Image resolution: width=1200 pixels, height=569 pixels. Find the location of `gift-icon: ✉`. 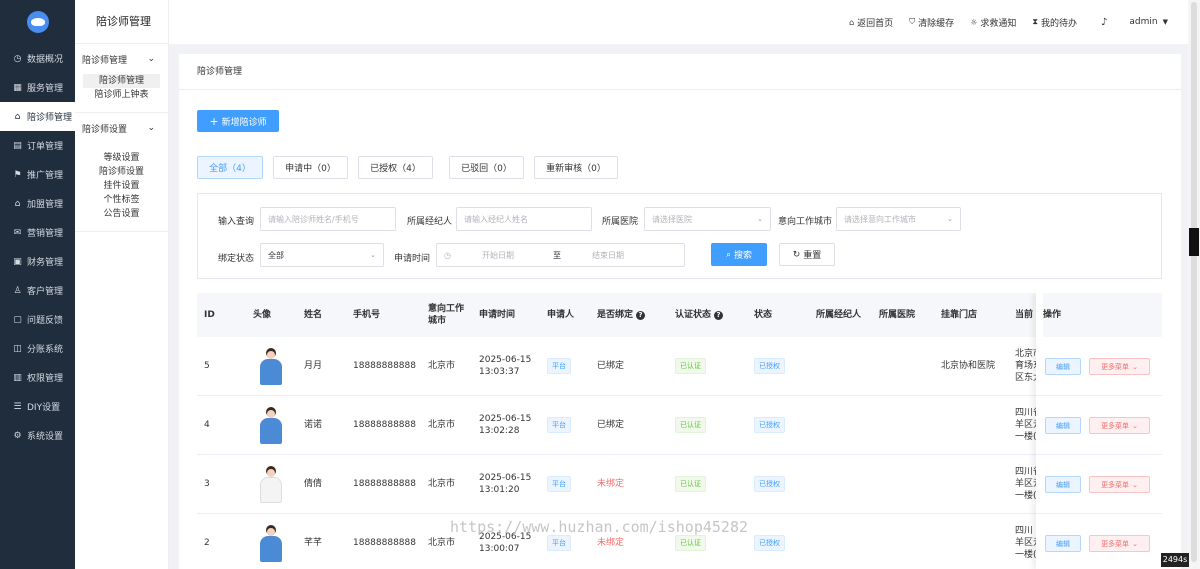

gift-icon: ✉ is located at coordinates (17, 232).